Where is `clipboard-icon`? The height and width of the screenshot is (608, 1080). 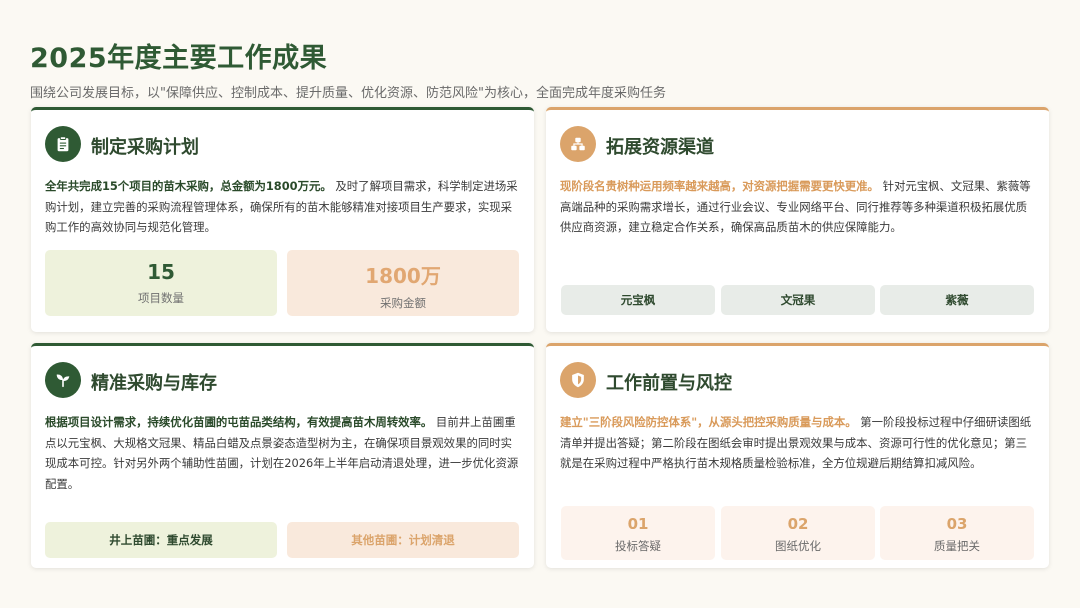 clipboard-icon is located at coordinates (63, 144).